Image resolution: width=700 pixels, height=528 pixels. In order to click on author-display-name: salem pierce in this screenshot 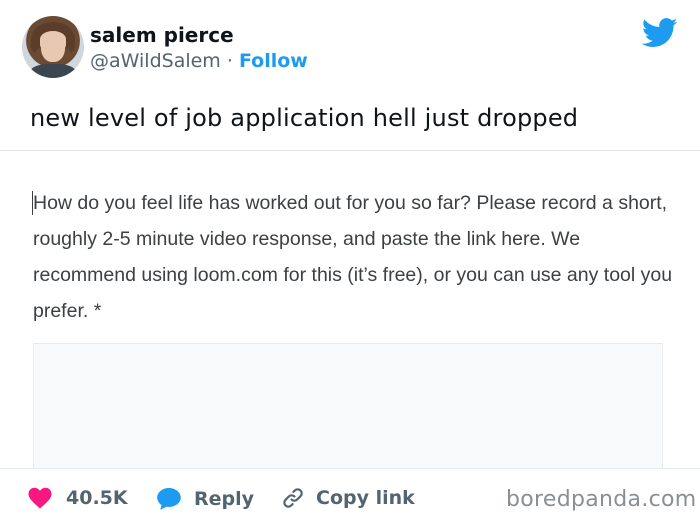, I will do `click(162, 35)`.